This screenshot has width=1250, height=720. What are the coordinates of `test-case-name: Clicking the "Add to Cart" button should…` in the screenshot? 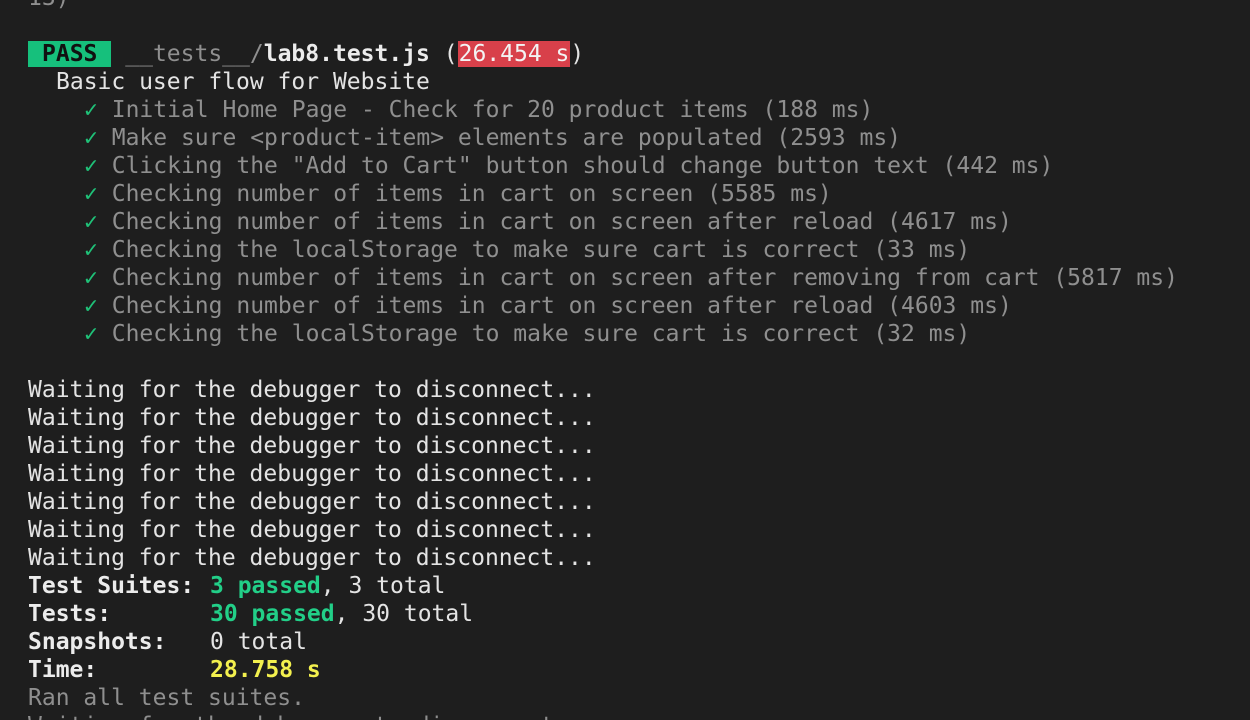 It's located at (582, 166).